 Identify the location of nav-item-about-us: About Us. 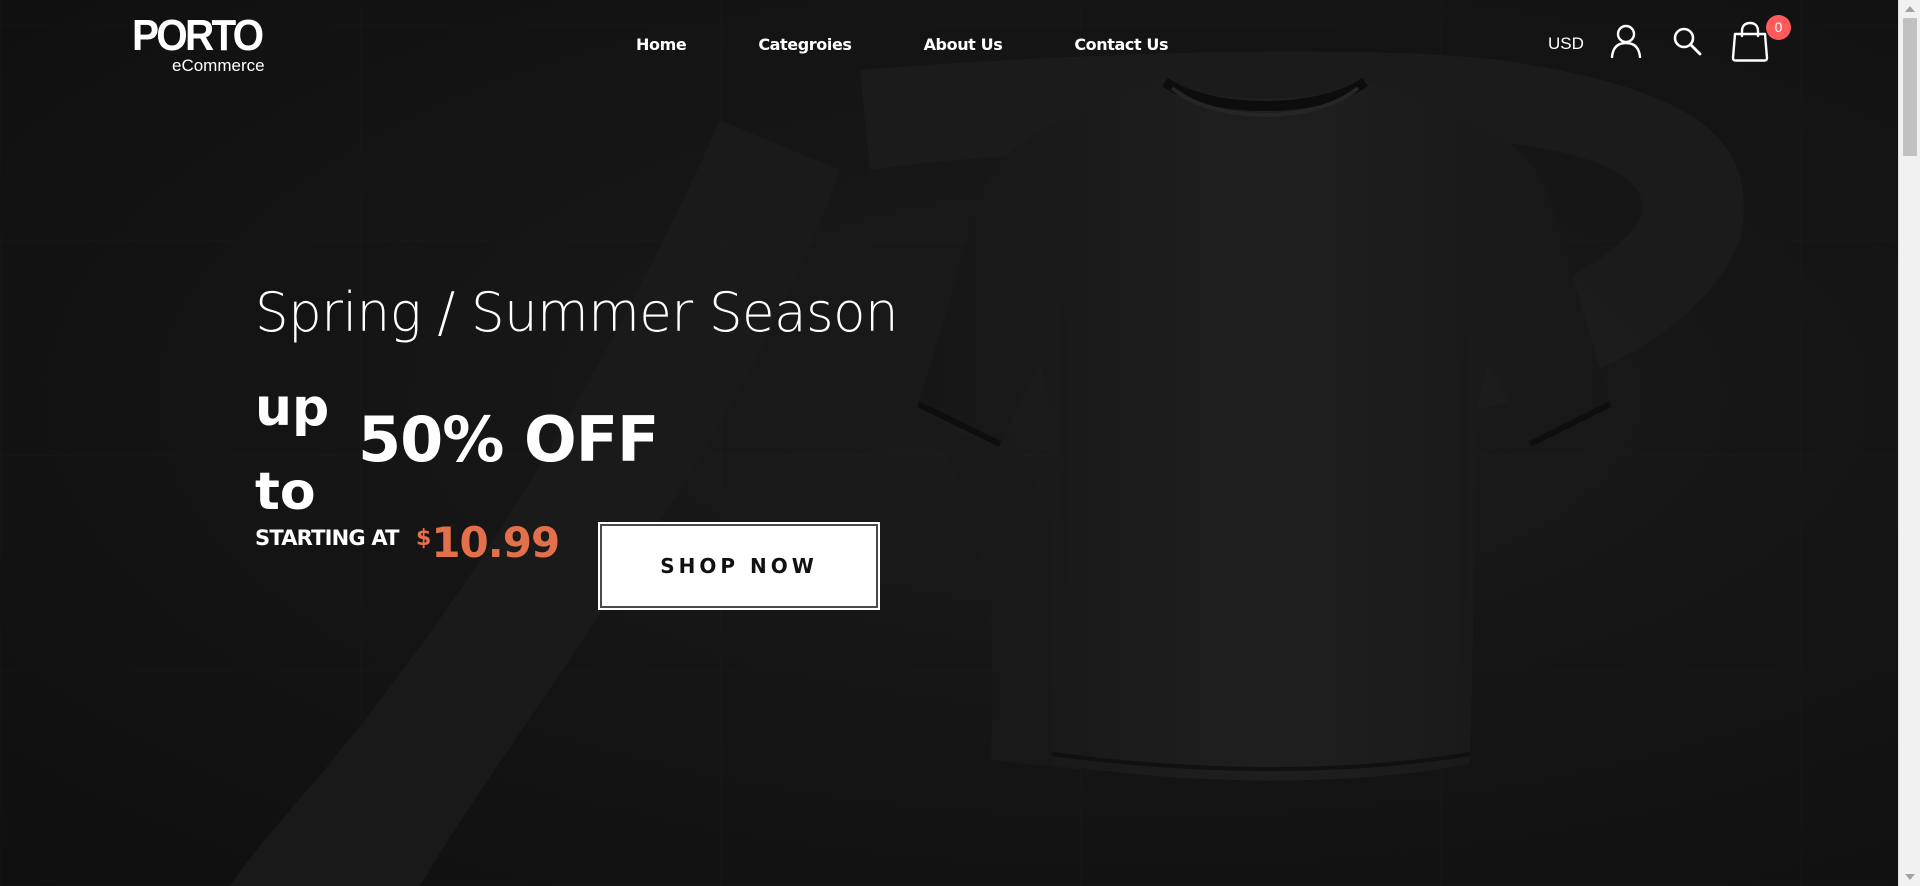
(963, 44).